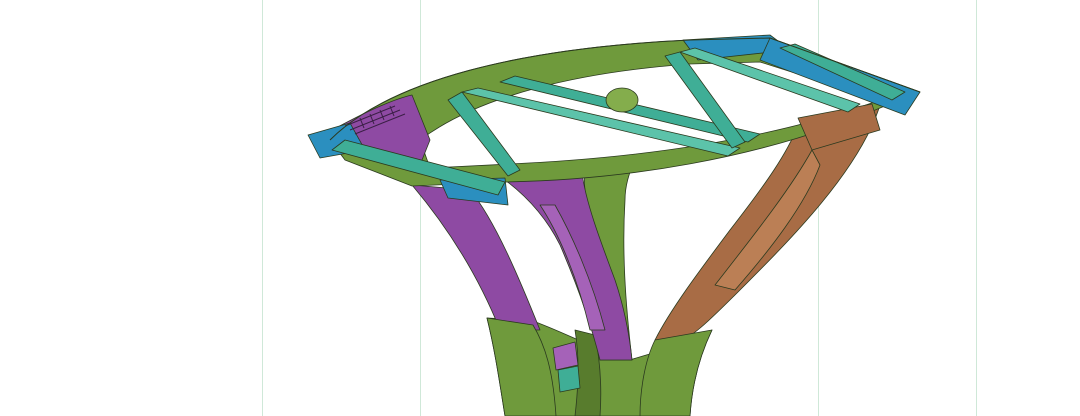  I want to click on trunk-detail-teal, so click(569, 379).